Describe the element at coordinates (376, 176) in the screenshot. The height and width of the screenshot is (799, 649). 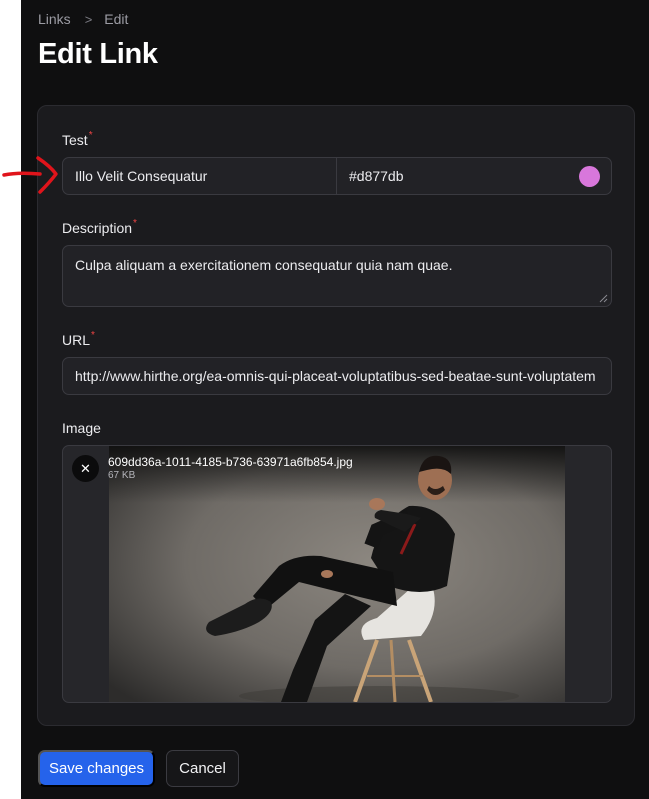
I see `color-hex-value: #d877db` at that location.